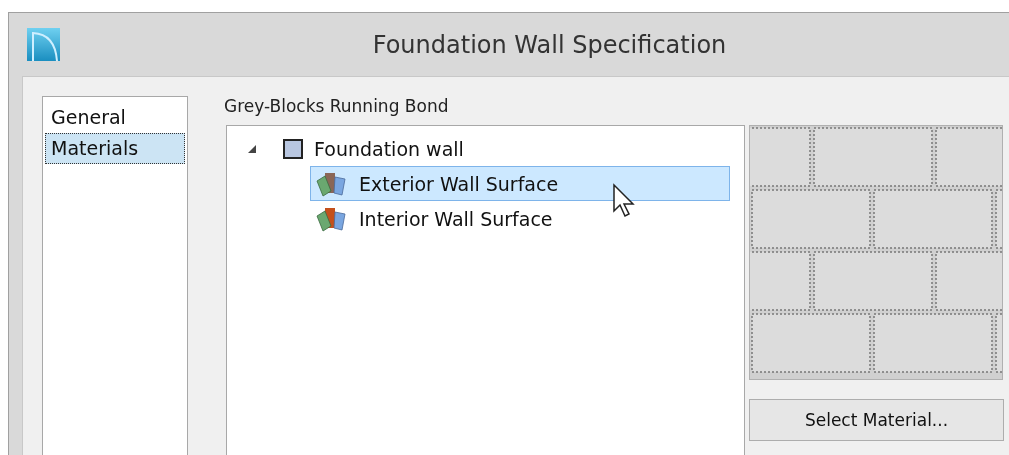 Image resolution: width=1009 pixels, height=455 pixels. What do you see at coordinates (520, 218) in the screenshot?
I see `tree-item: Interior Wall Surface` at bounding box center [520, 218].